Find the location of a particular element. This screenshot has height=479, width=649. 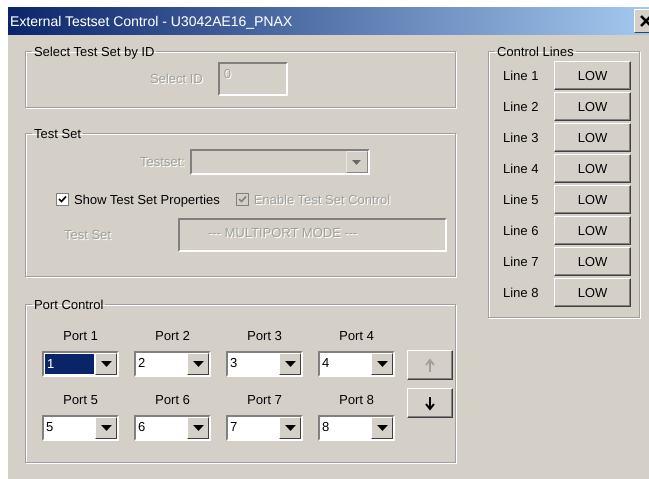

move-down-button is located at coordinates (430, 403).